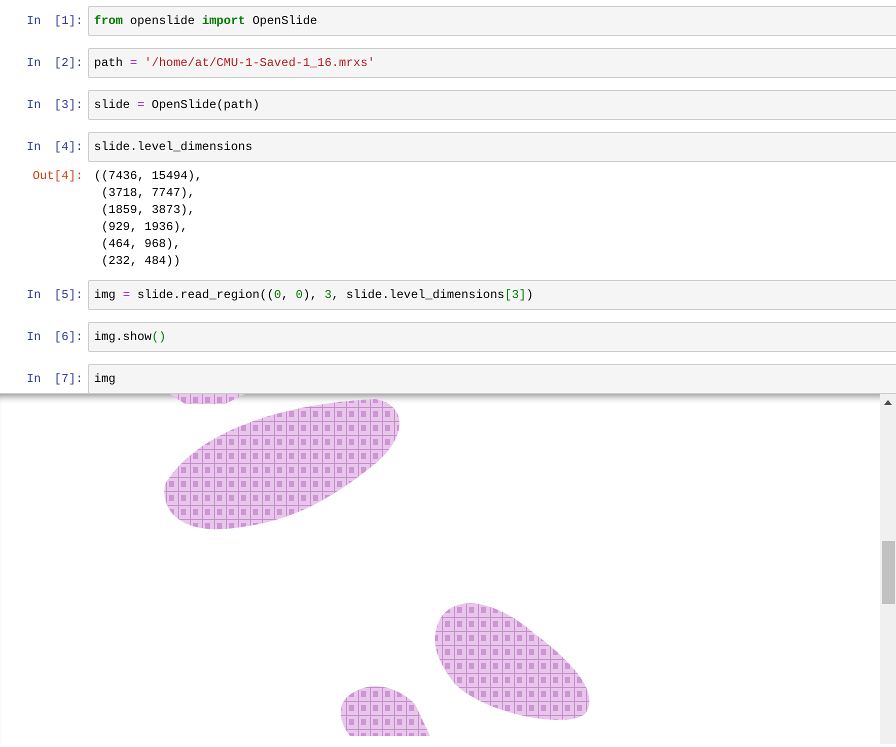  What do you see at coordinates (314, 295) in the screenshot?
I see `code-line: img = slide.read_region((0, 0), 3, slide.level_dimensions[3])` at bounding box center [314, 295].